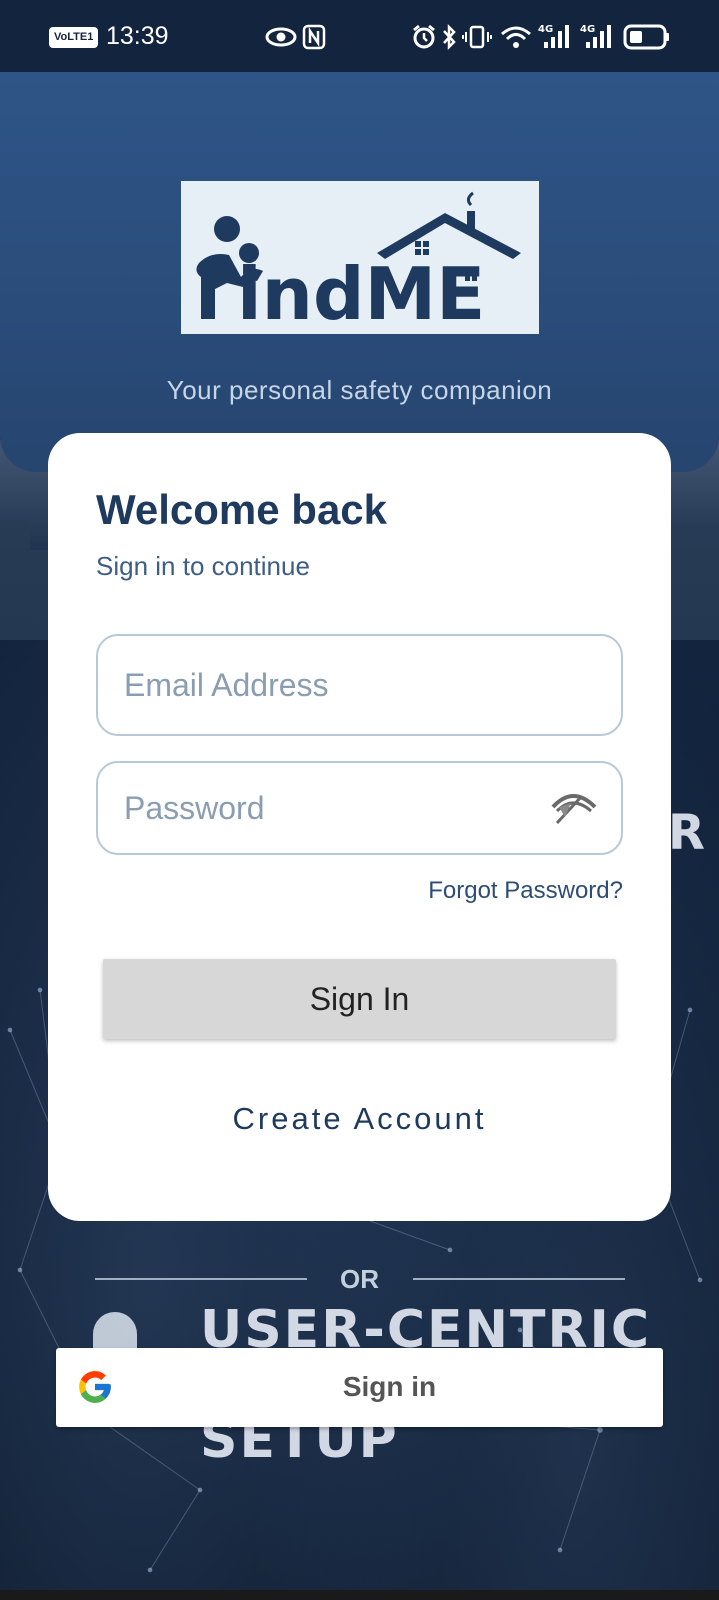  What do you see at coordinates (359, 1119) in the screenshot?
I see `create-account-link: Create Account` at bounding box center [359, 1119].